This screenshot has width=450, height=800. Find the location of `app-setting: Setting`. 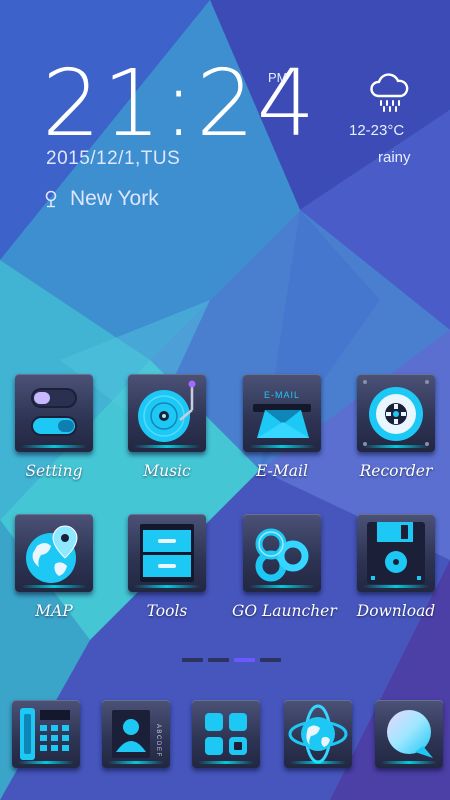

app-setting: Setting is located at coordinates (54, 427).